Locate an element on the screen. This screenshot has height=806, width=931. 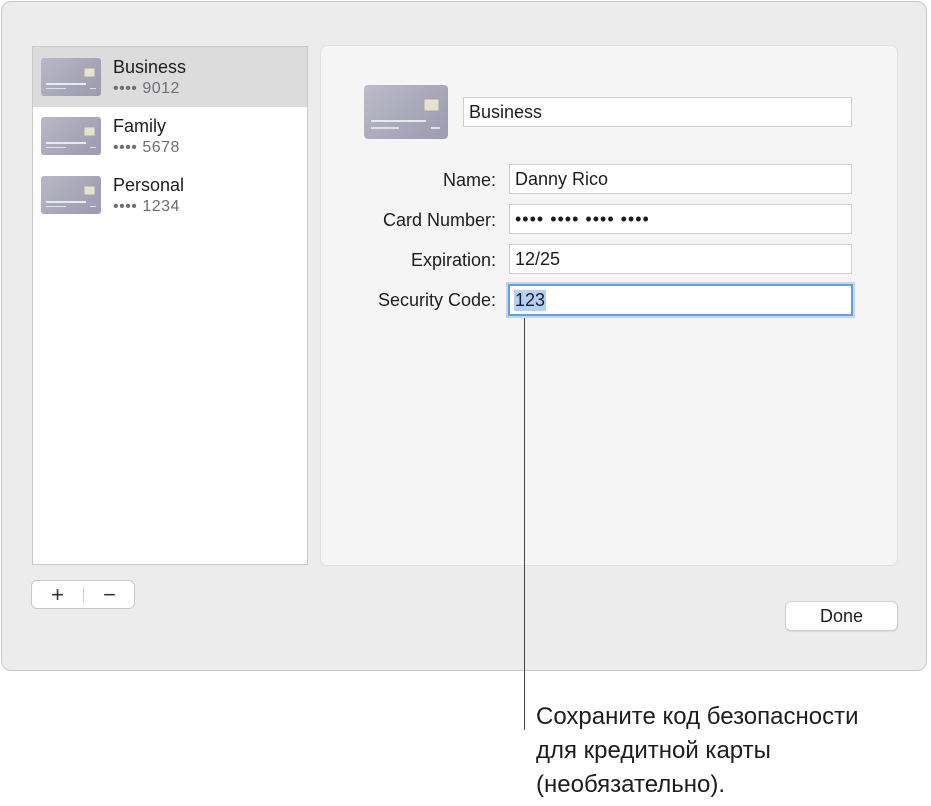
add-card-button: + is located at coordinates (57, 594).